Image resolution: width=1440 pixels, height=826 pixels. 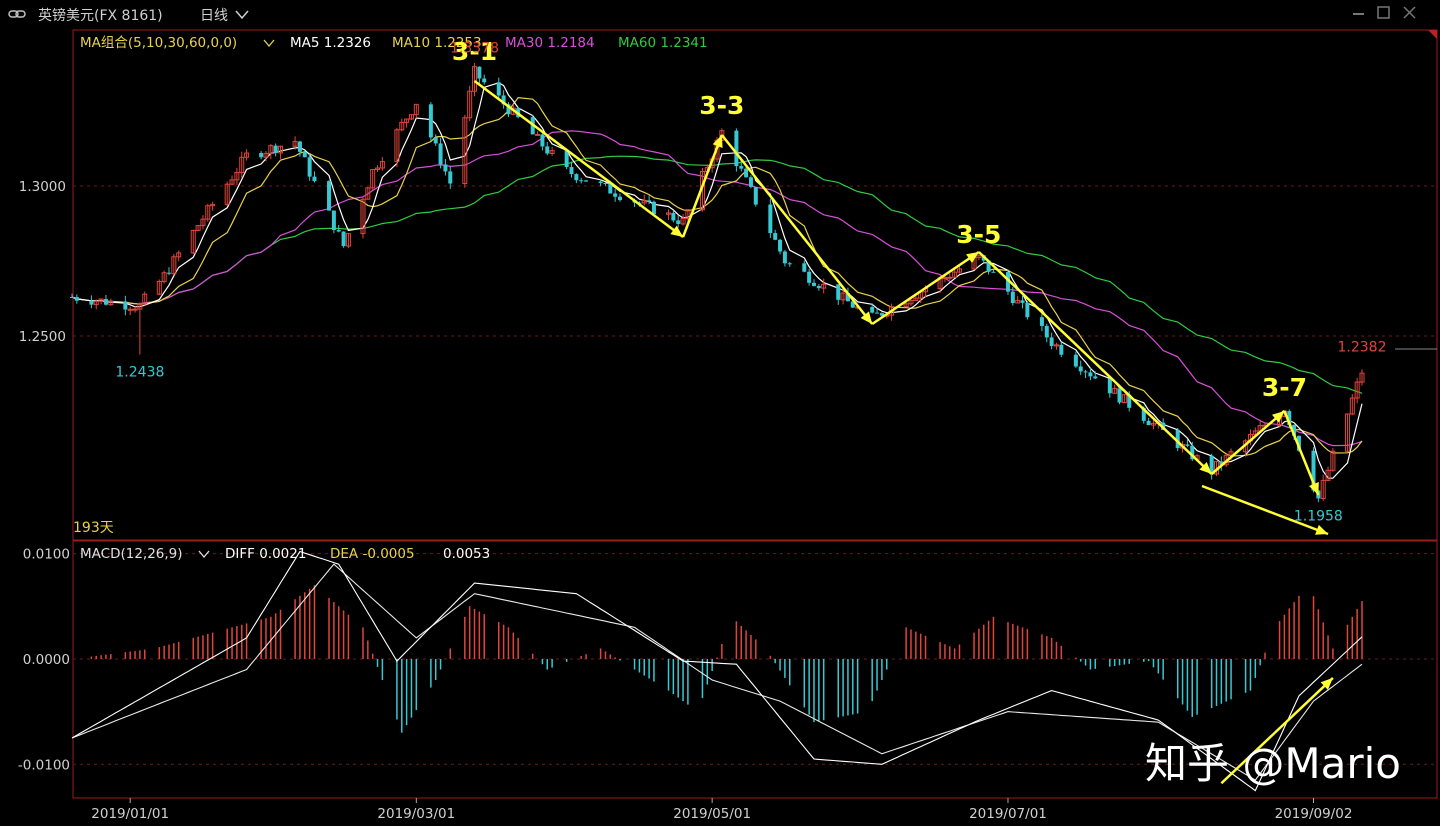 I want to click on extreme-price-label: 1.1958, so click(x=1318, y=517).